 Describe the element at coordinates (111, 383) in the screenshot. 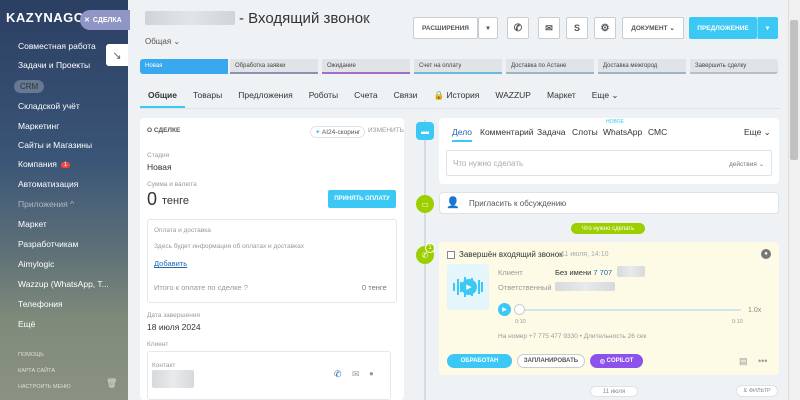

I see `trash-icon: 🗑` at that location.